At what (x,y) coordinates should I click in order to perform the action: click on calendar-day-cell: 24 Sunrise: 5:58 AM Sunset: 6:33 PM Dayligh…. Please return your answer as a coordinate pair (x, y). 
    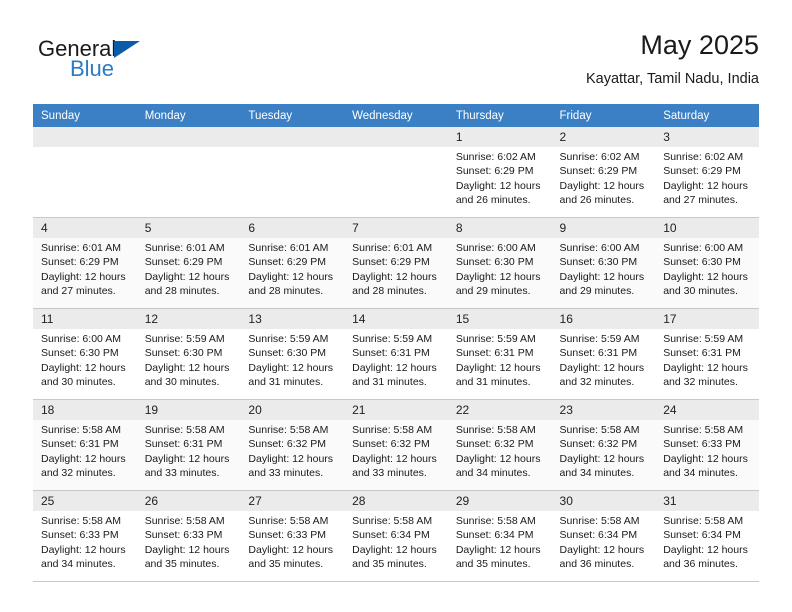
    Looking at the image, I should click on (707, 445).